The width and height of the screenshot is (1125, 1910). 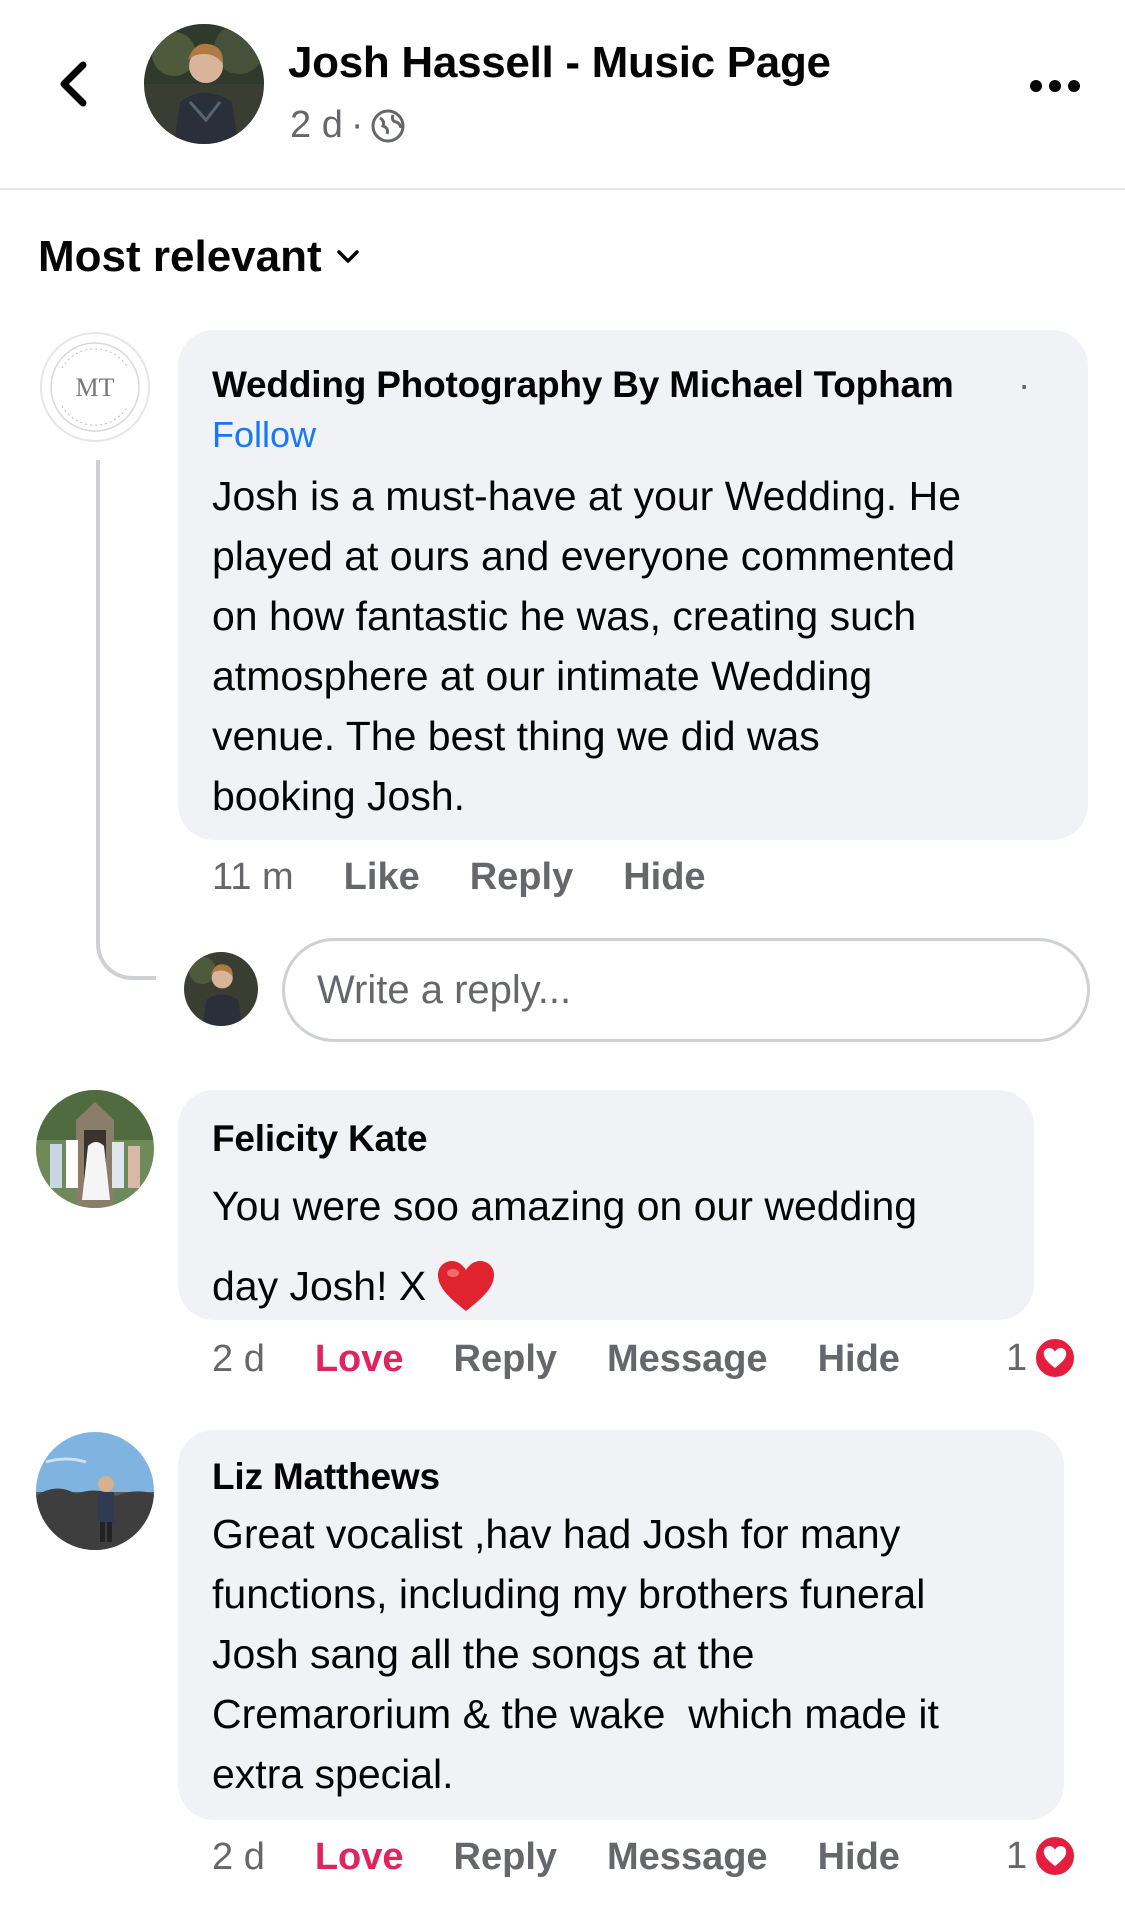 What do you see at coordinates (264, 435) in the screenshot?
I see `follow-link: Follow` at bounding box center [264, 435].